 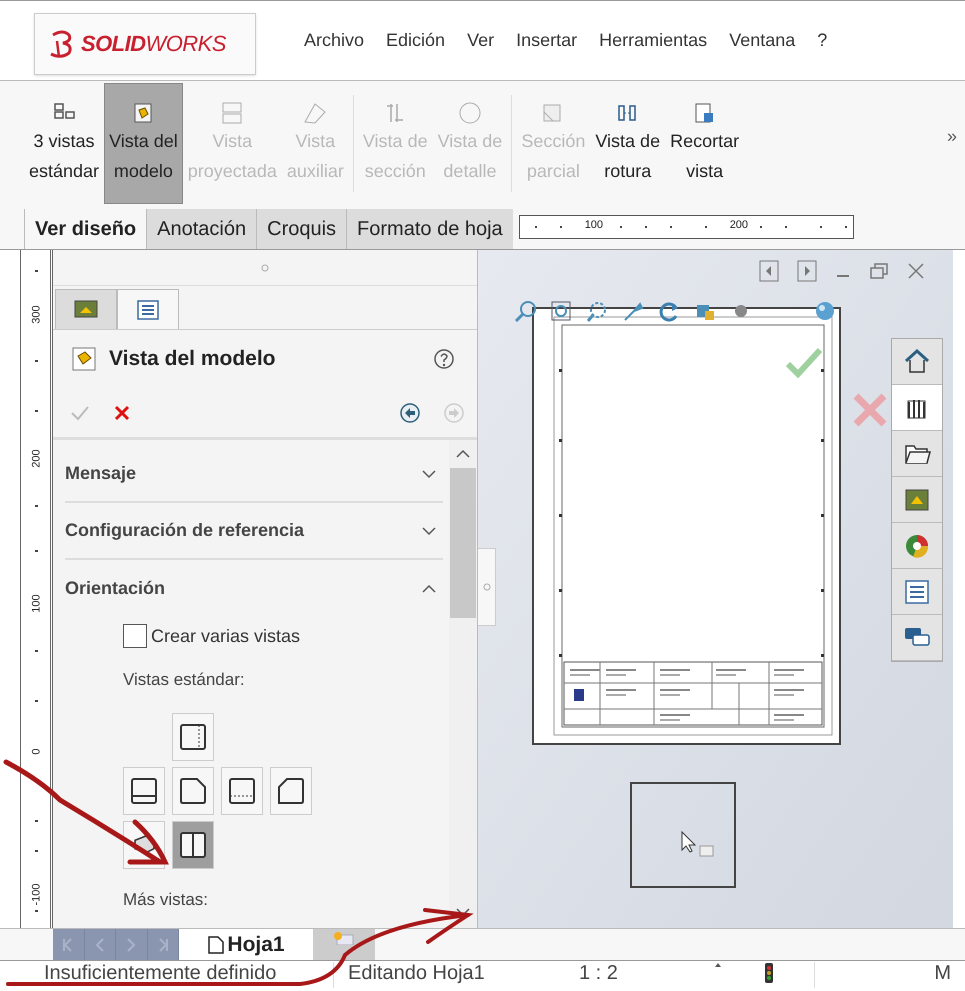 I want to click on menu-item: Herramientas, so click(x=653, y=40).